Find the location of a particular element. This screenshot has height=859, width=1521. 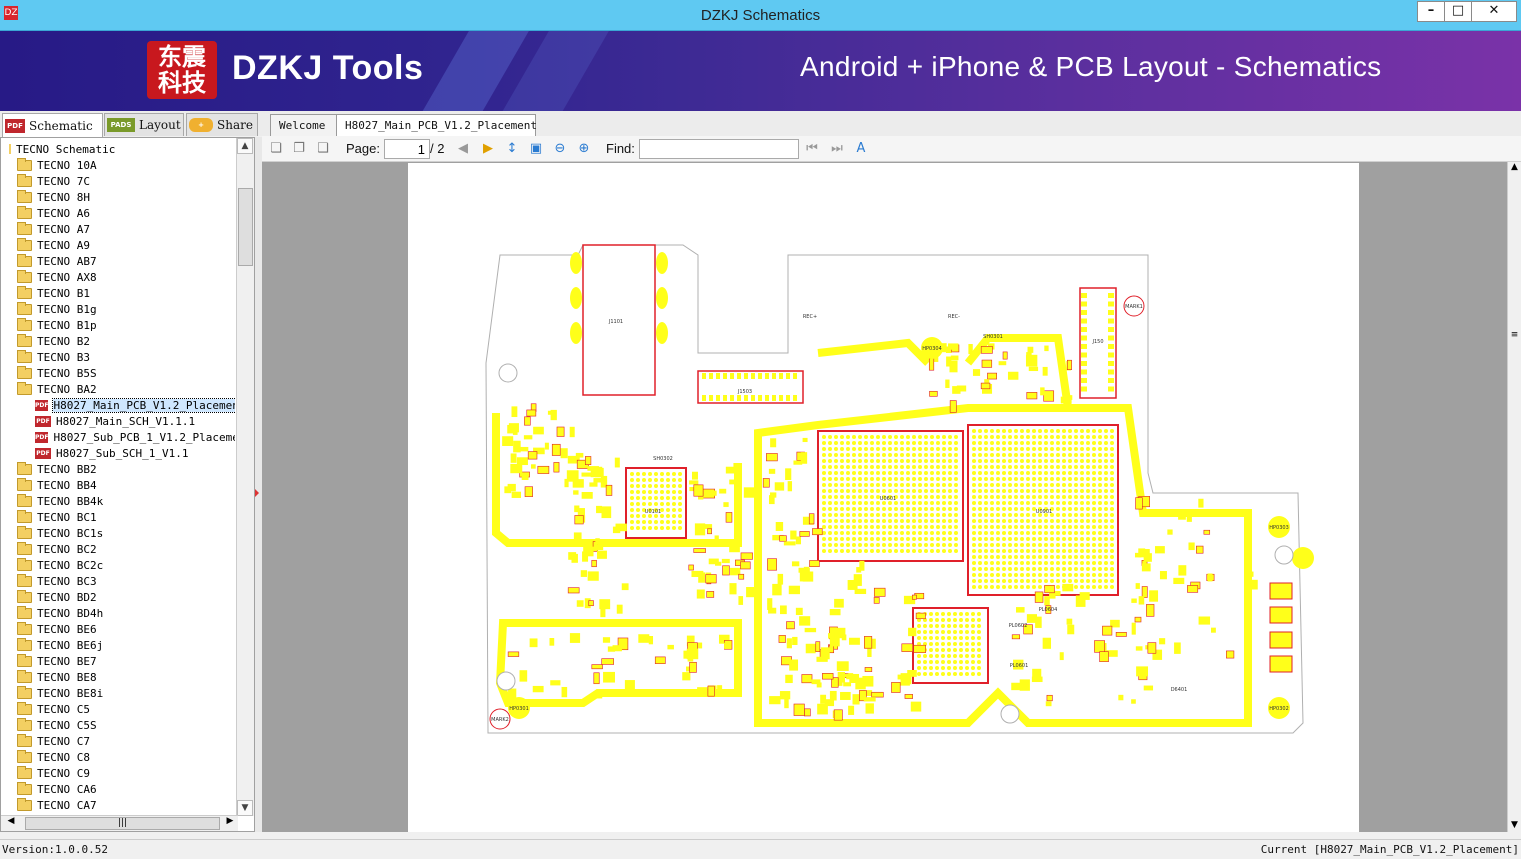

find-options-icon: A is located at coordinates (861, 149).